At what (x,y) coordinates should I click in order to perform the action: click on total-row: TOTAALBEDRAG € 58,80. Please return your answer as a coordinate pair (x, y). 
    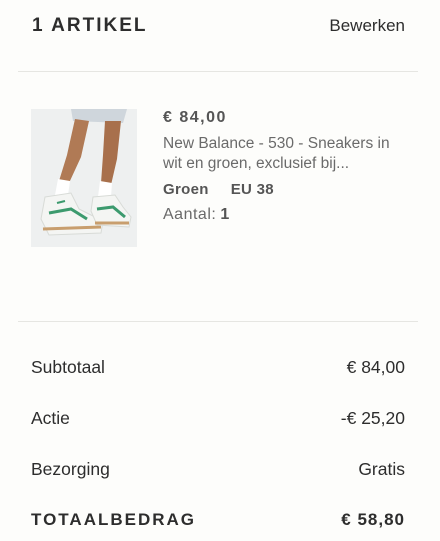
    Looking at the image, I should click on (218, 520).